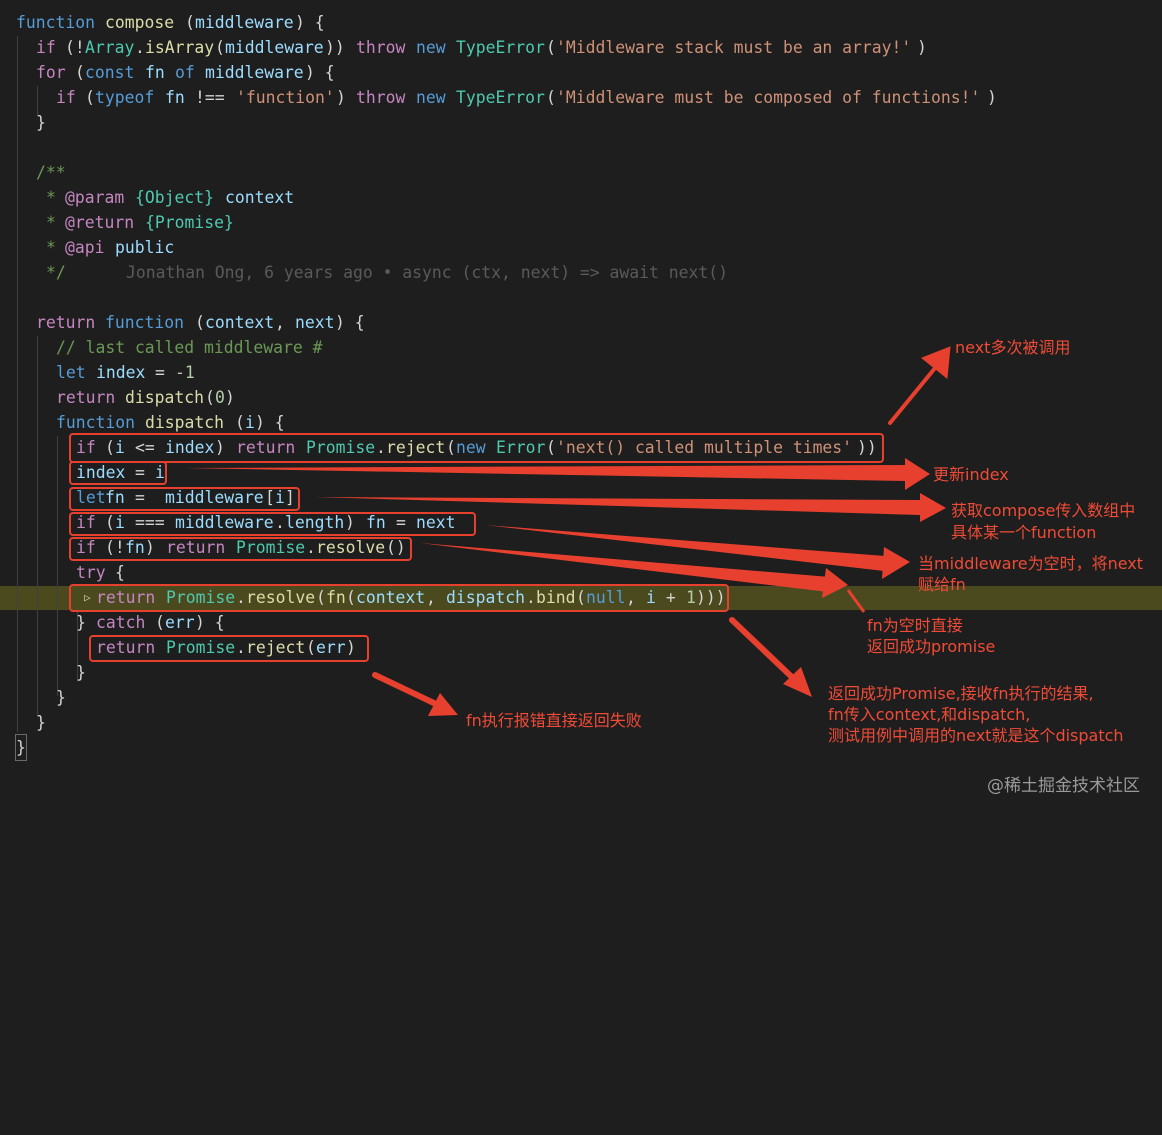 The image size is (1162, 1135). I want to click on annotation-return-success-2: fn传入context,和dispatch,, so click(929, 714).